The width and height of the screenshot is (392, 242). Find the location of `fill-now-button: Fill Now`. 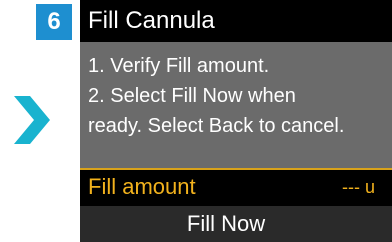

fill-now-button: Fill Now is located at coordinates (236, 224).